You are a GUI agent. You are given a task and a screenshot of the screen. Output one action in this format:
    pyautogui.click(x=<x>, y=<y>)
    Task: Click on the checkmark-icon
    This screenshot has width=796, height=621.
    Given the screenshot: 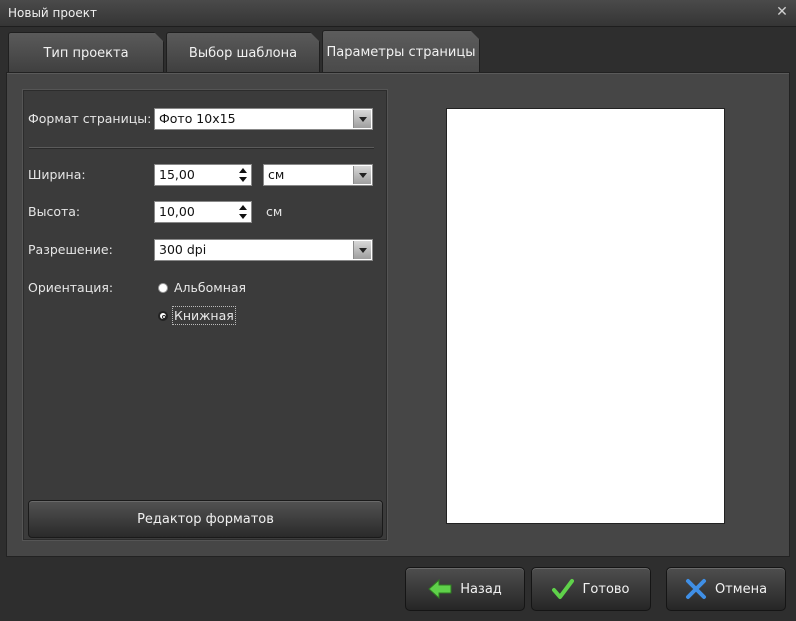 What is the action you would take?
    pyautogui.click(x=563, y=589)
    